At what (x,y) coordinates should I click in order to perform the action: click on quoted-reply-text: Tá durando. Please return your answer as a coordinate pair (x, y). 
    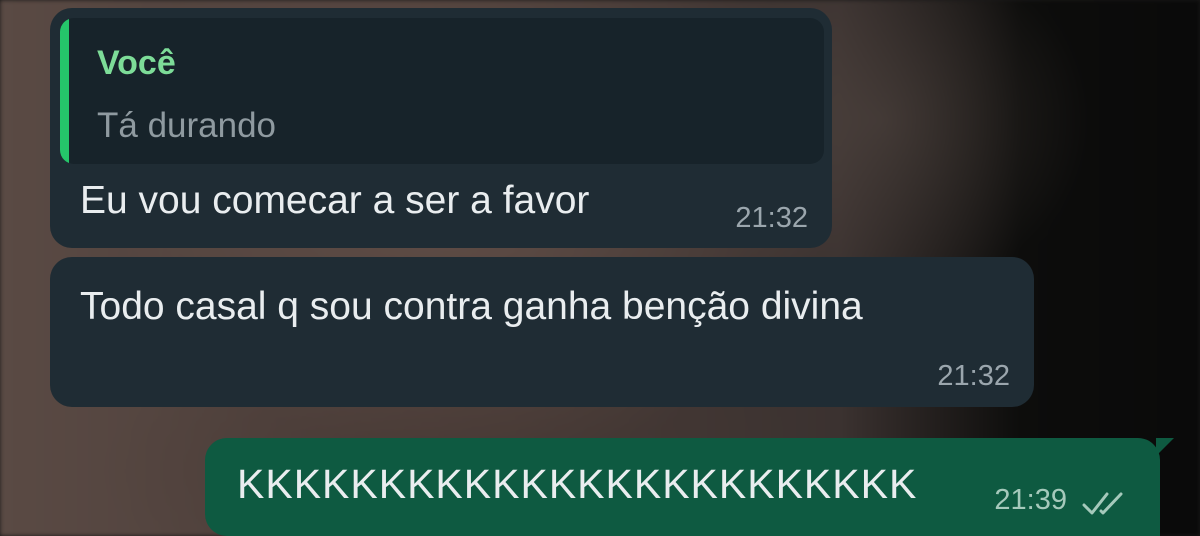
    Looking at the image, I should click on (187, 125).